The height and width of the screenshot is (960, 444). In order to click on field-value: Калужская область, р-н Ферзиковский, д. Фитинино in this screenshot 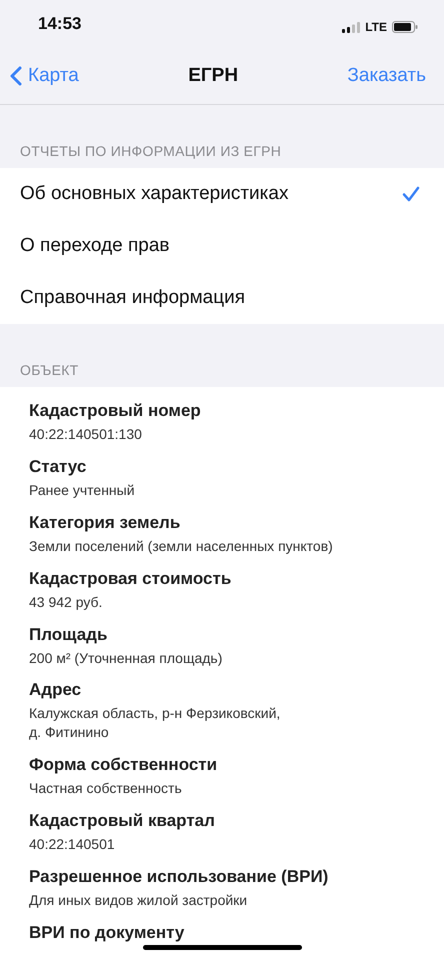, I will do `click(155, 723)`.